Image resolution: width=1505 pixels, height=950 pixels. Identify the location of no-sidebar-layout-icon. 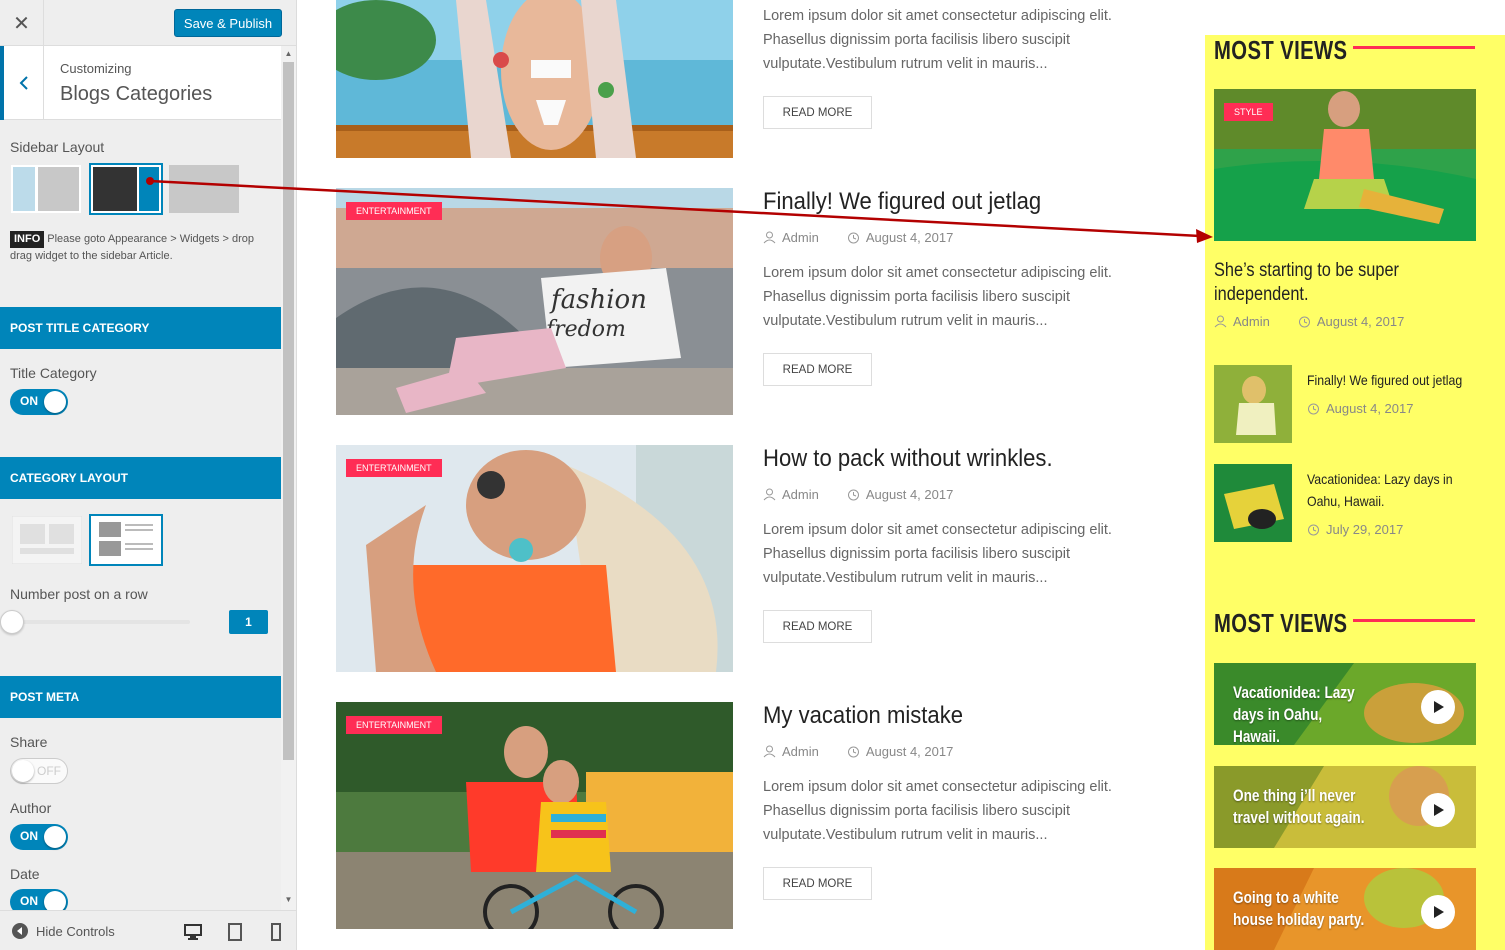
(204, 189).